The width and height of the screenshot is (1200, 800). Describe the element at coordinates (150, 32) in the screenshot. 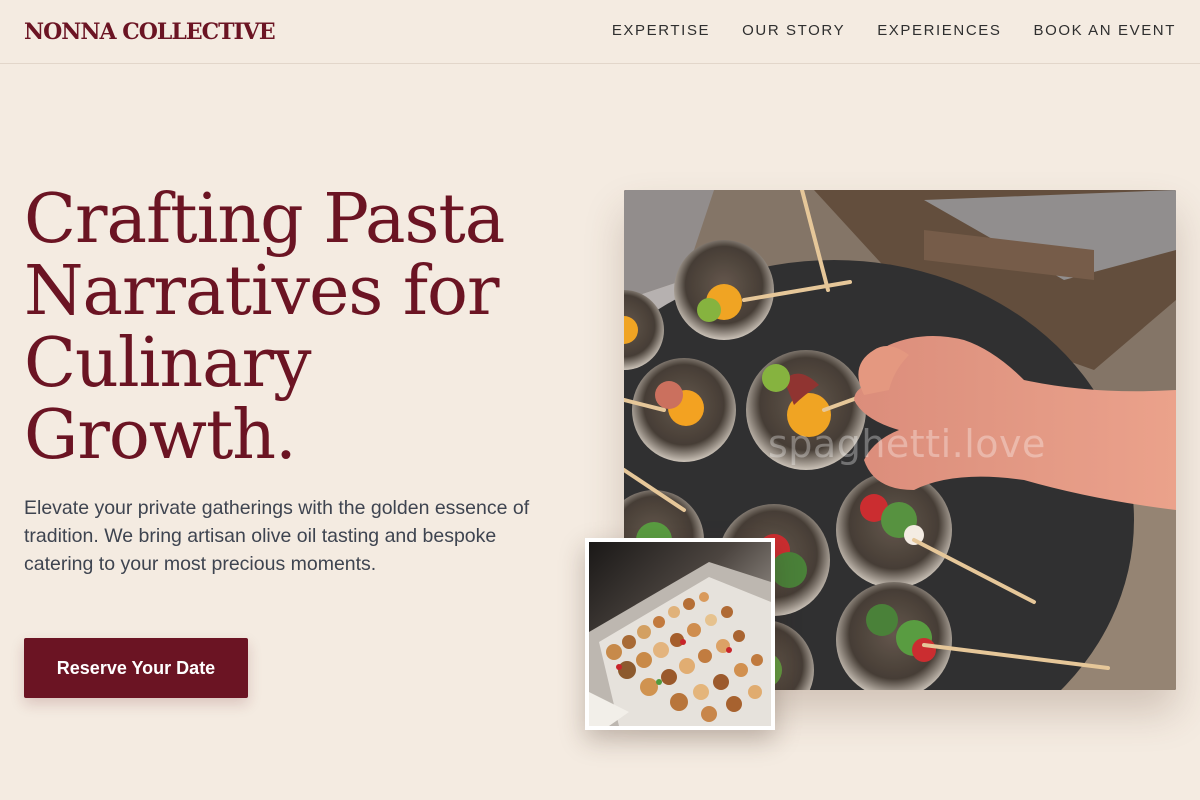

I see `brand-logo: NONNA COLLECTIVE` at that location.